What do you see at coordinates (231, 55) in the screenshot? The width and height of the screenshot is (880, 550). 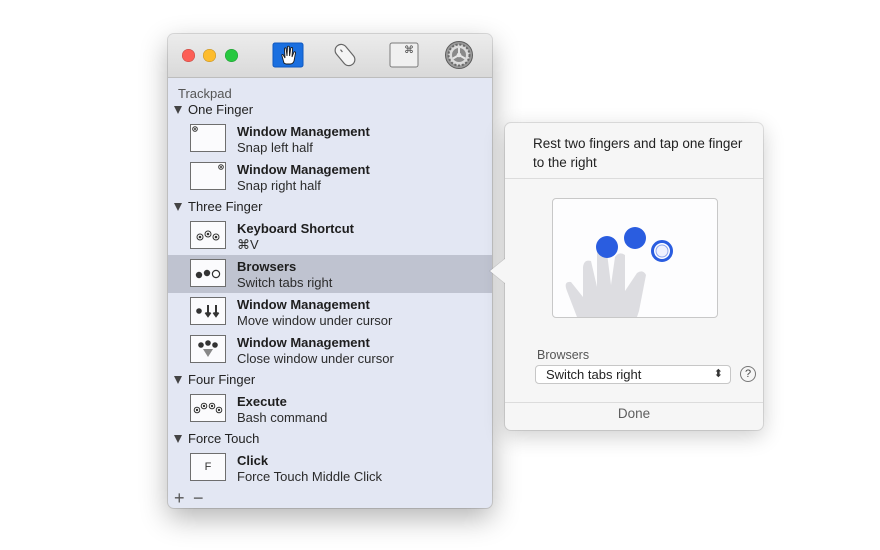 I see `zoom-button` at bounding box center [231, 55].